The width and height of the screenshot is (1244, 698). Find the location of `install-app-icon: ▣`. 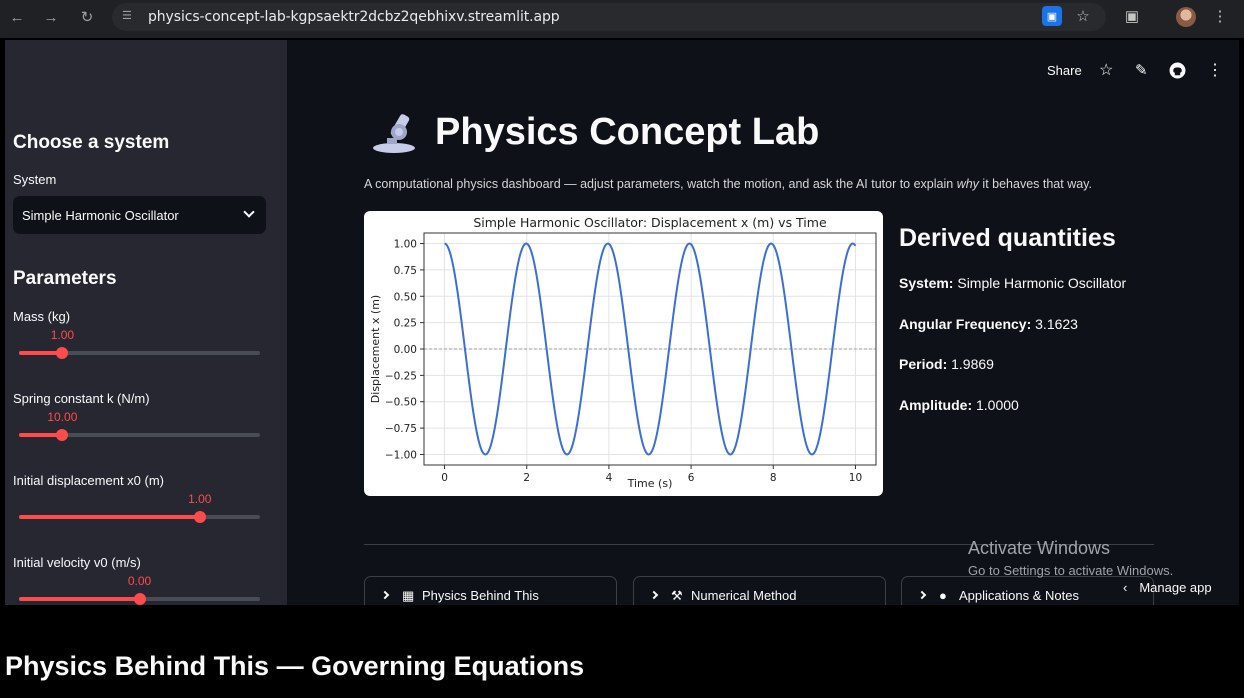

install-app-icon: ▣ is located at coordinates (1052, 16).